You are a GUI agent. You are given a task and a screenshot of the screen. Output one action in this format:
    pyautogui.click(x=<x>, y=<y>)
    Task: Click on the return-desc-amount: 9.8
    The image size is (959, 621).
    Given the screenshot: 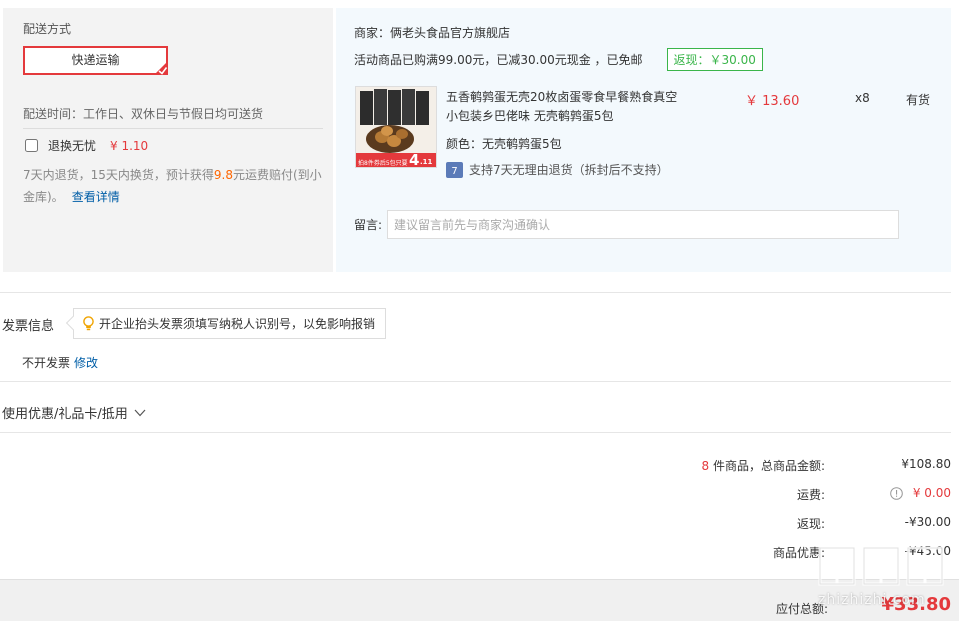 What is the action you would take?
    pyautogui.click(x=223, y=175)
    